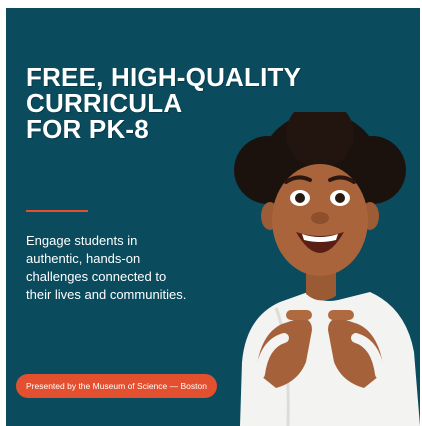 This screenshot has width=422, height=426. What do you see at coordinates (164, 77) in the screenshot?
I see `headline-line-1: FREE, HIGH-QUALITY` at bounding box center [164, 77].